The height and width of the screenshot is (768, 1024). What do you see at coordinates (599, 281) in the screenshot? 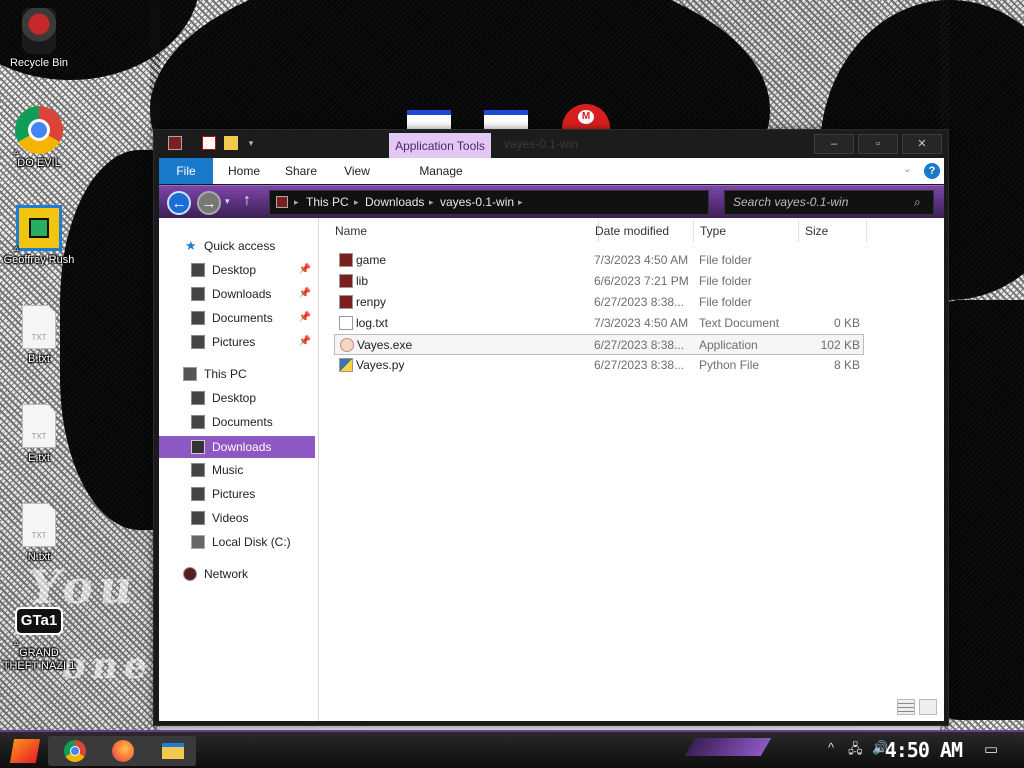
I see `file-row: lib 6/6/2023 7:21 PM File folder` at bounding box center [599, 281].